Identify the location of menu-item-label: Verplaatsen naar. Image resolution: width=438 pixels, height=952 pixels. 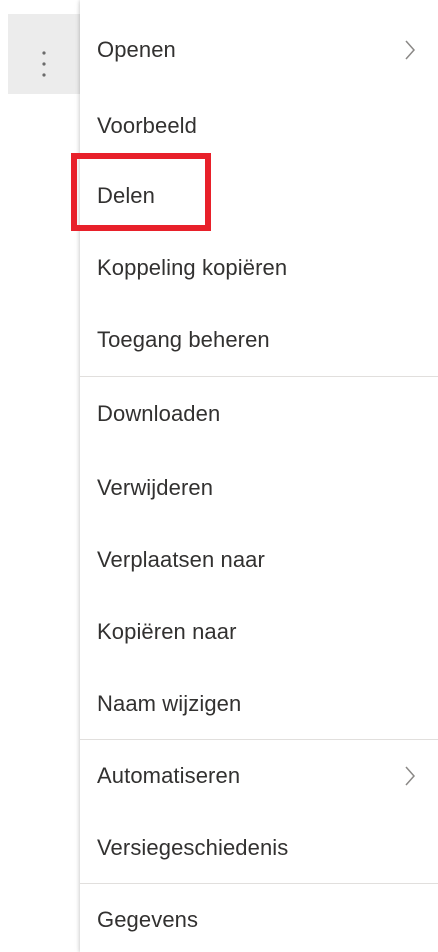
(181, 559).